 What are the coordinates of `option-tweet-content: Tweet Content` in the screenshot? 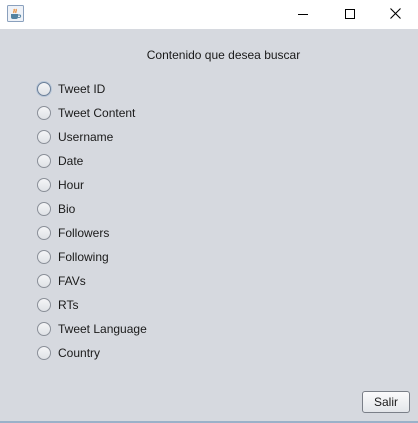 It's located at (92, 113).